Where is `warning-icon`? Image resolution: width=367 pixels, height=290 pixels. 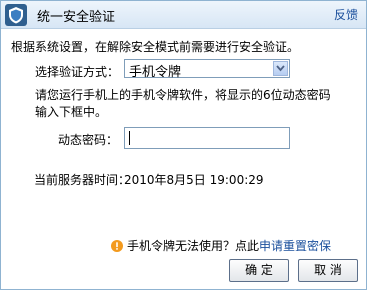 warning-icon is located at coordinates (117, 246).